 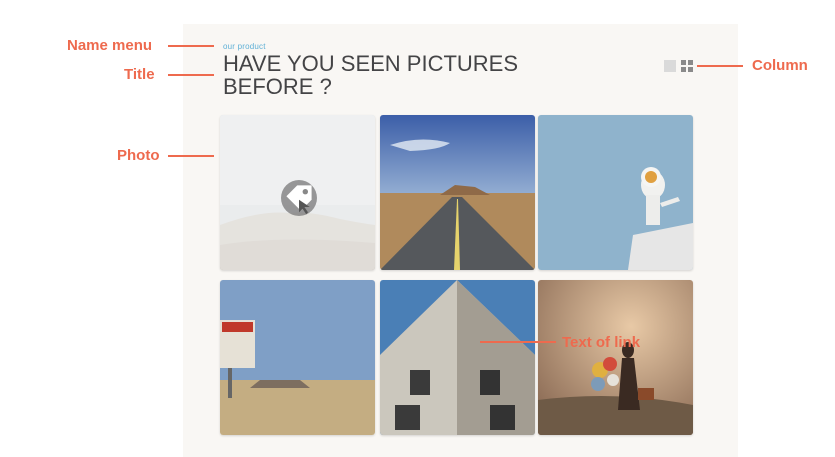 I want to click on annotation-title: Title, so click(x=139, y=74).